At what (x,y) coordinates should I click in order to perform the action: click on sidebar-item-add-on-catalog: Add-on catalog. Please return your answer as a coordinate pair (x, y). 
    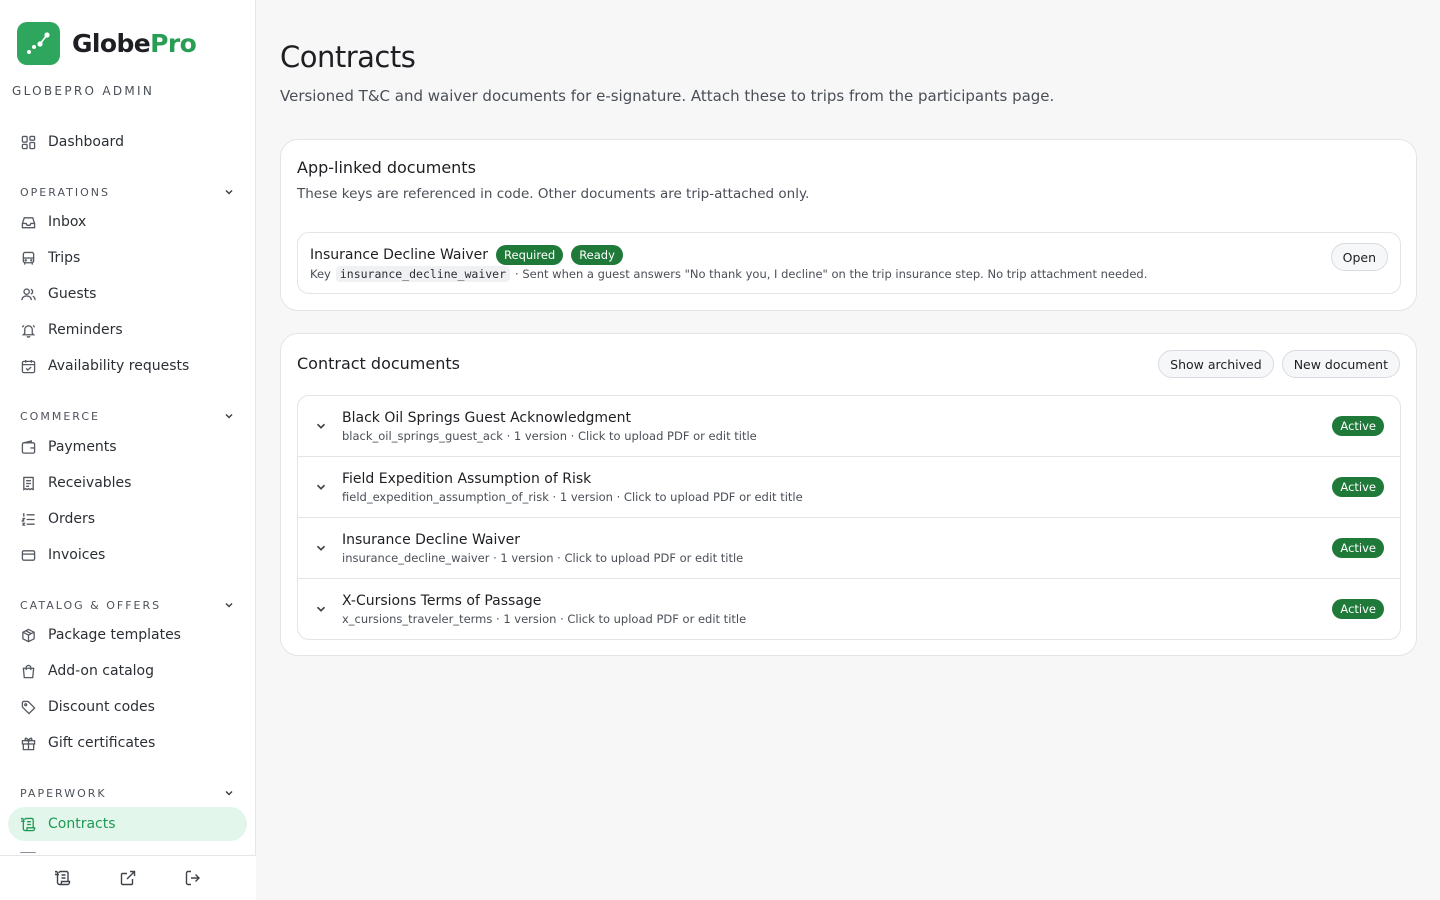
    Looking at the image, I should click on (127, 671).